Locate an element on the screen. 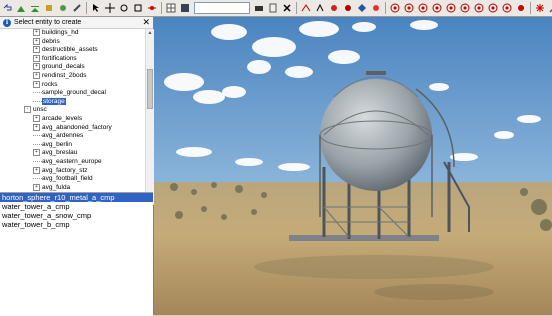 The width and height of the screenshot is (552, 316). paste-icon is located at coordinates (273, 8).